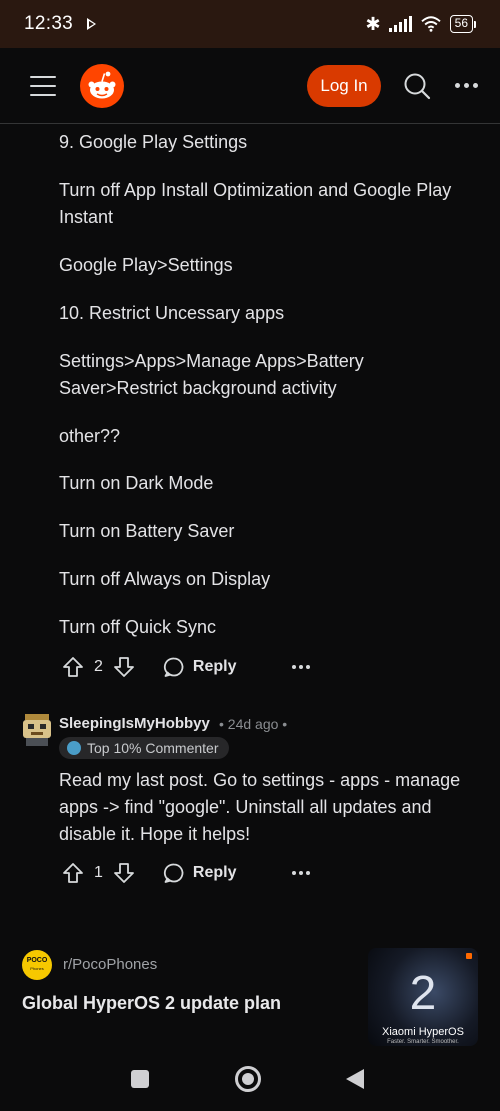 The width and height of the screenshot is (500, 1111). What do you see at coordinates (138, 627) in the screenshot?
I see `comment-paragraph: Turn off Quick Sync` at bounding box center [138, 627].